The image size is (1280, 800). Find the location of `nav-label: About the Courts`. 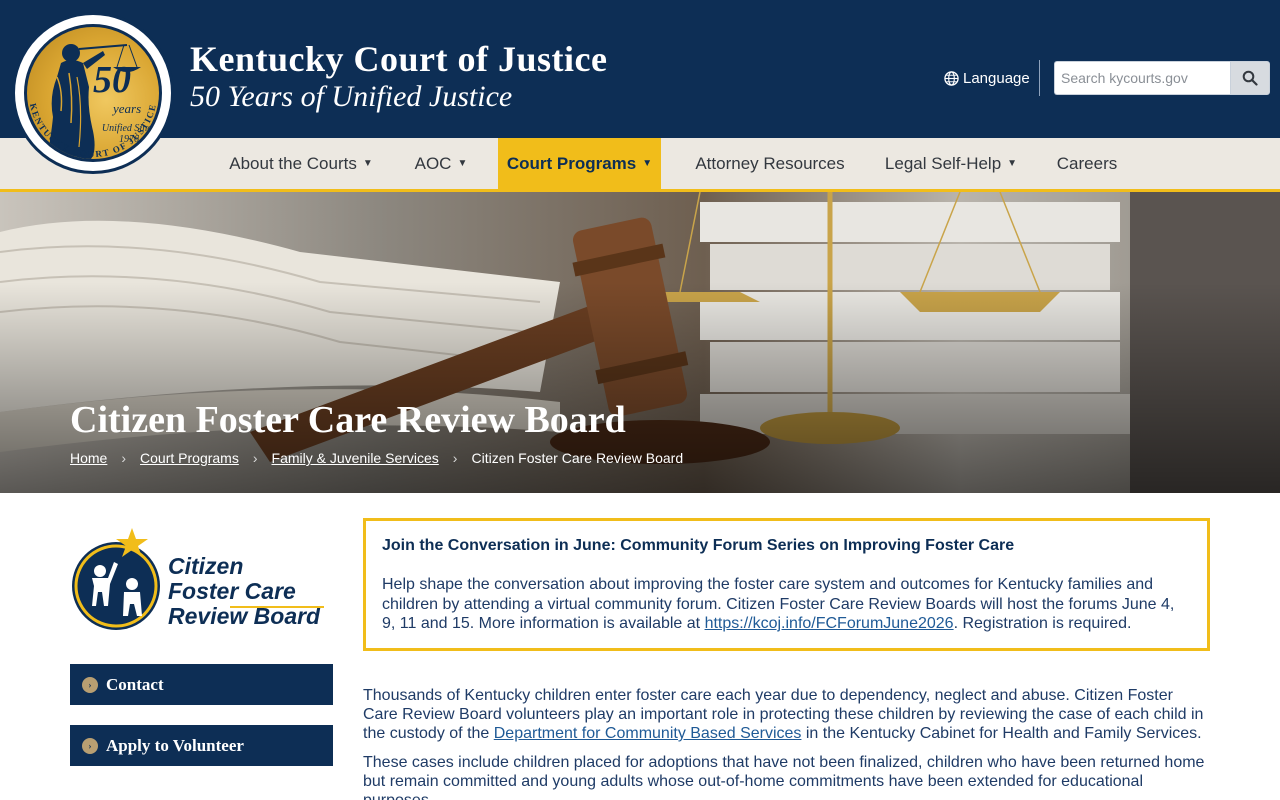

nav-label: About the Courts is located at coordinates (293, 163).